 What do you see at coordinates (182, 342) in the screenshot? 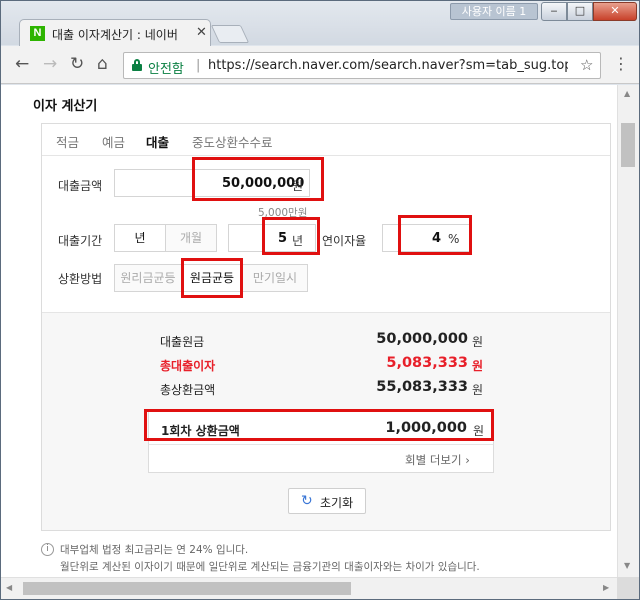
I see `principal-label: 대출원금` at bounding box center [182, 342].